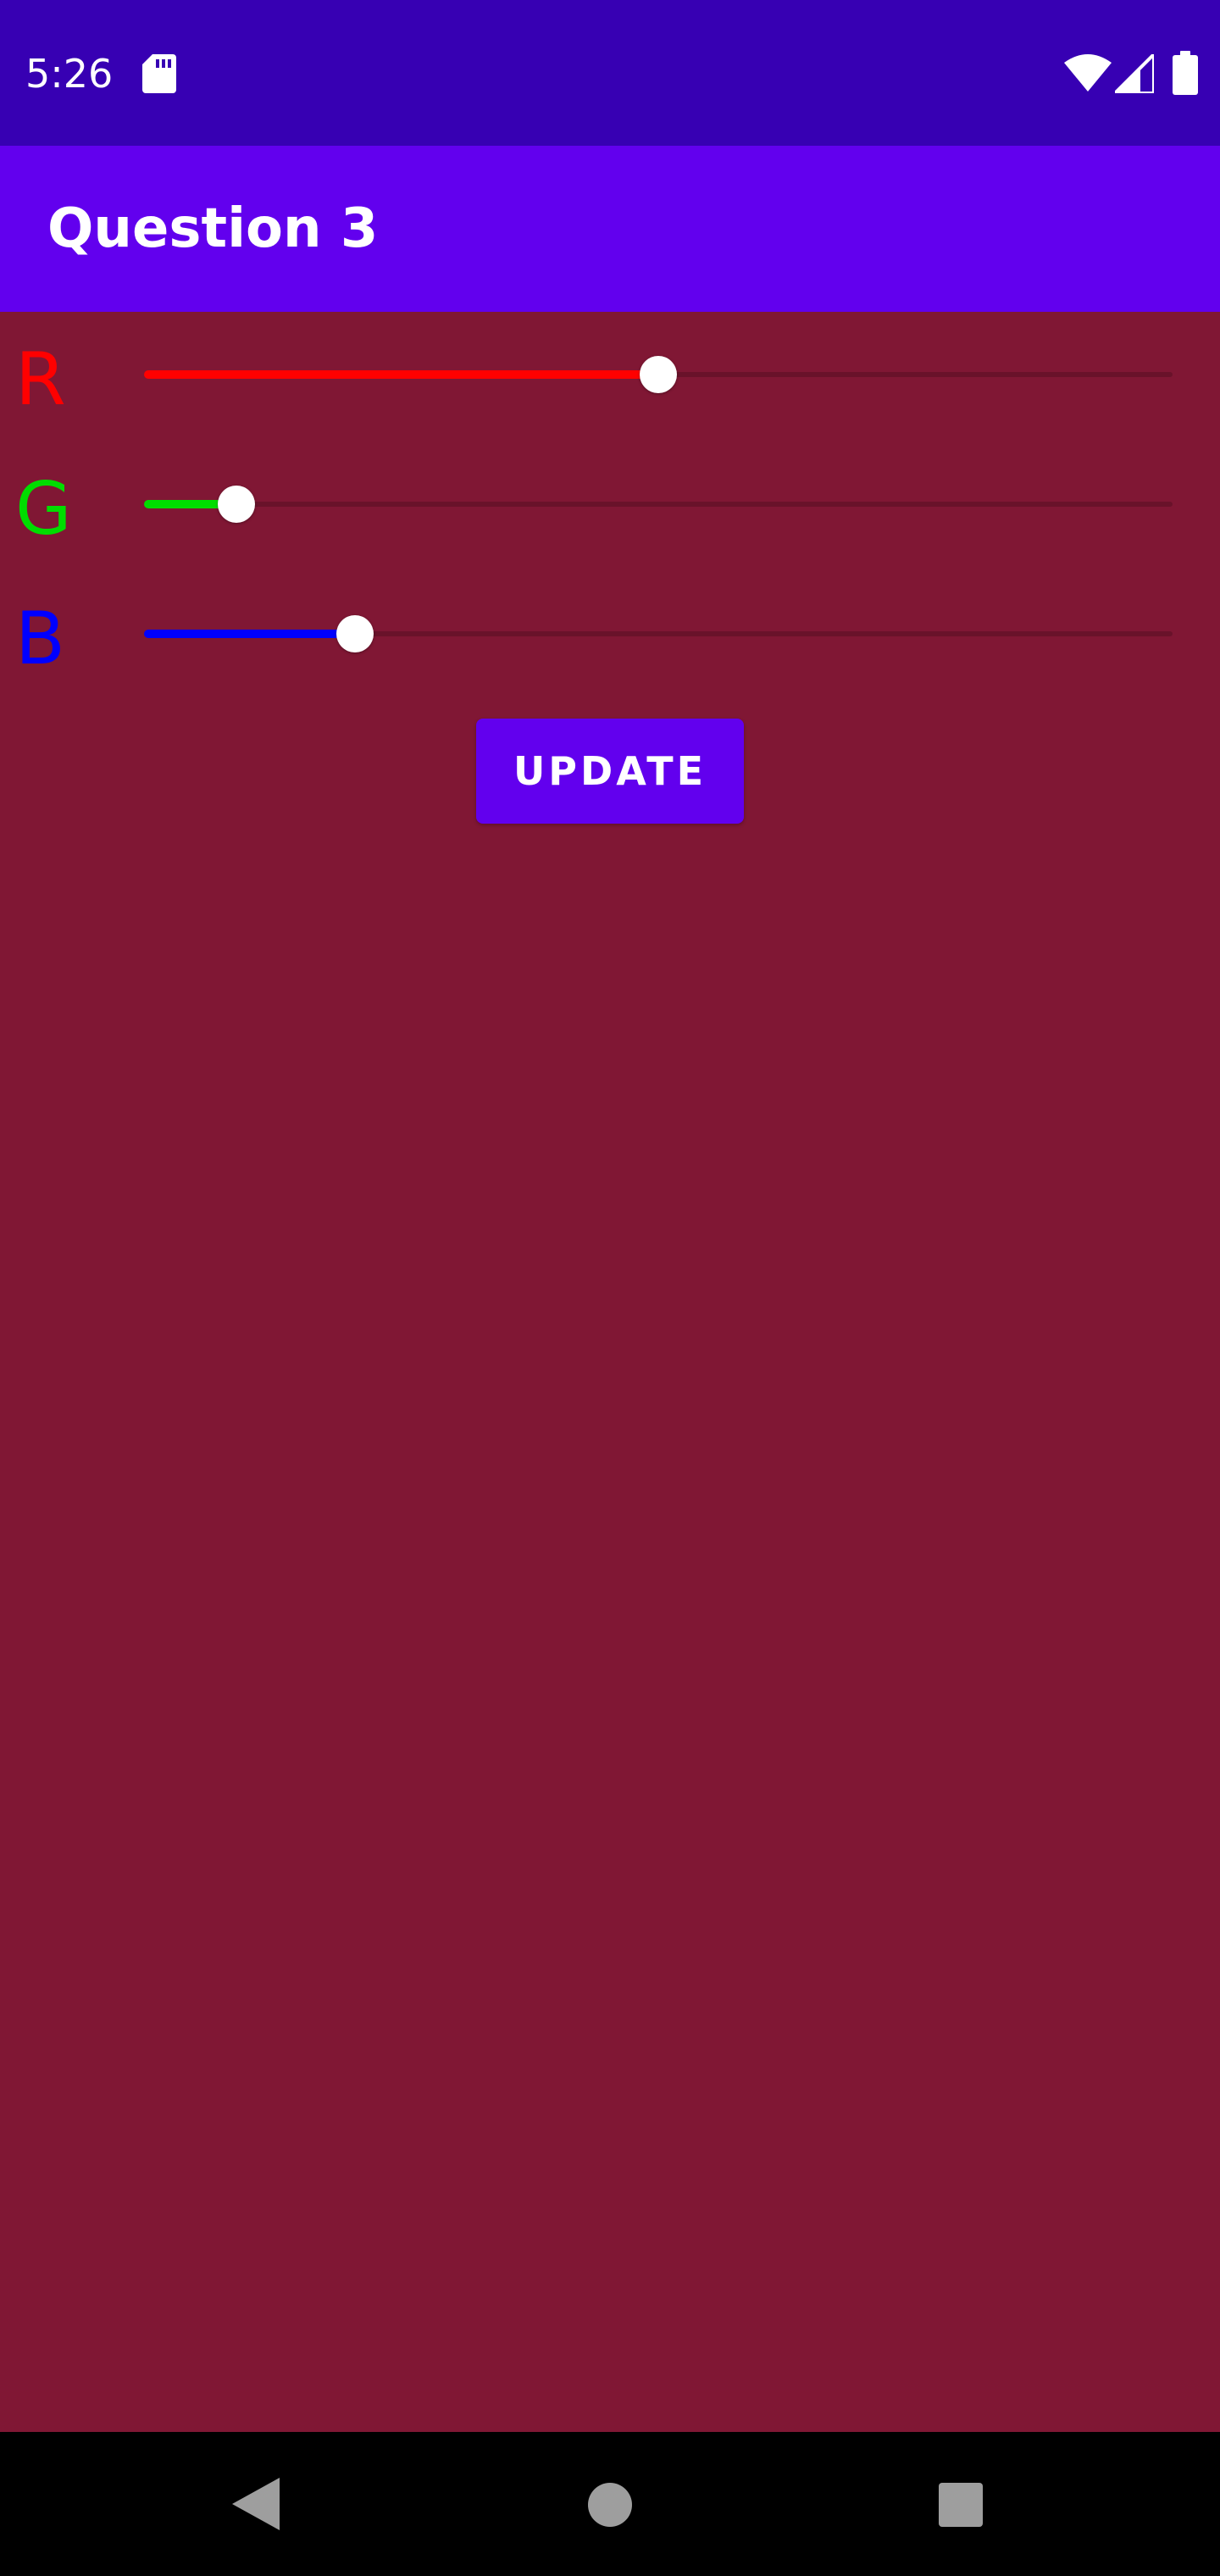 This screenshot has height=2576, width=1220. I want to click on back-icon, so click(256, 2504).